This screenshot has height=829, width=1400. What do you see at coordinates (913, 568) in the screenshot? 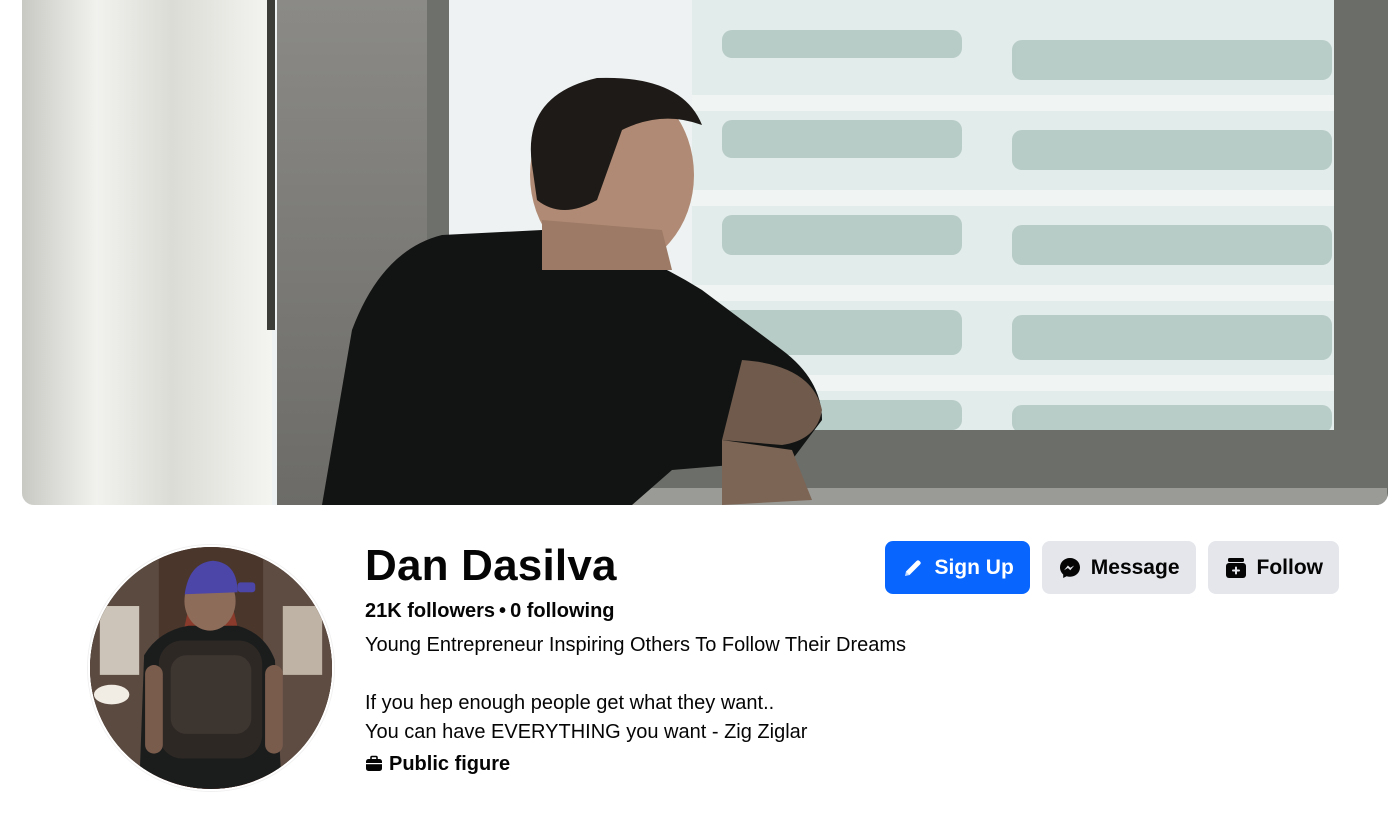
I see `pencil-icon` at bounding box center [913, 568].